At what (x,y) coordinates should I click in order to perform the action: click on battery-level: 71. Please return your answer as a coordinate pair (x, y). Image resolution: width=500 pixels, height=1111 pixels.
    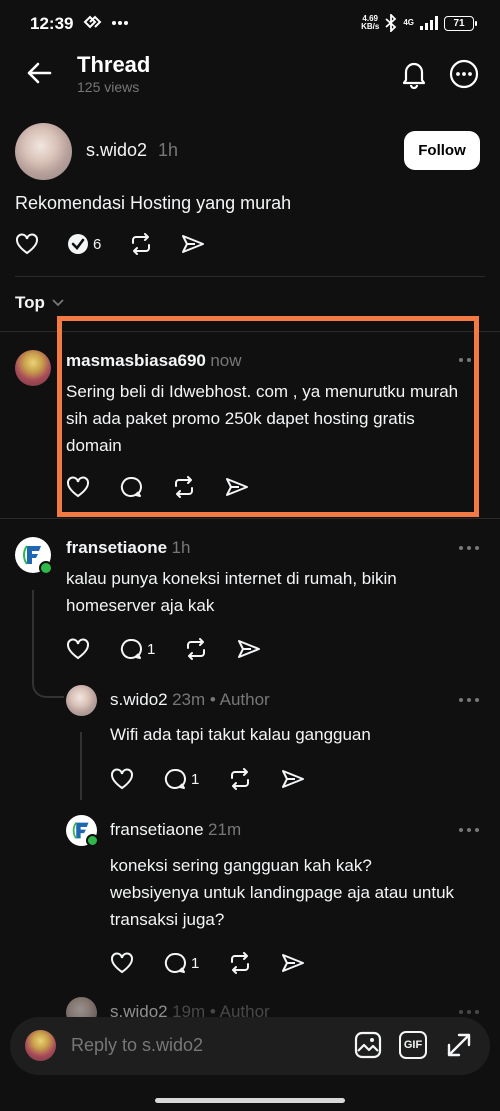
    Looking at the image, I should click on (459, 23).